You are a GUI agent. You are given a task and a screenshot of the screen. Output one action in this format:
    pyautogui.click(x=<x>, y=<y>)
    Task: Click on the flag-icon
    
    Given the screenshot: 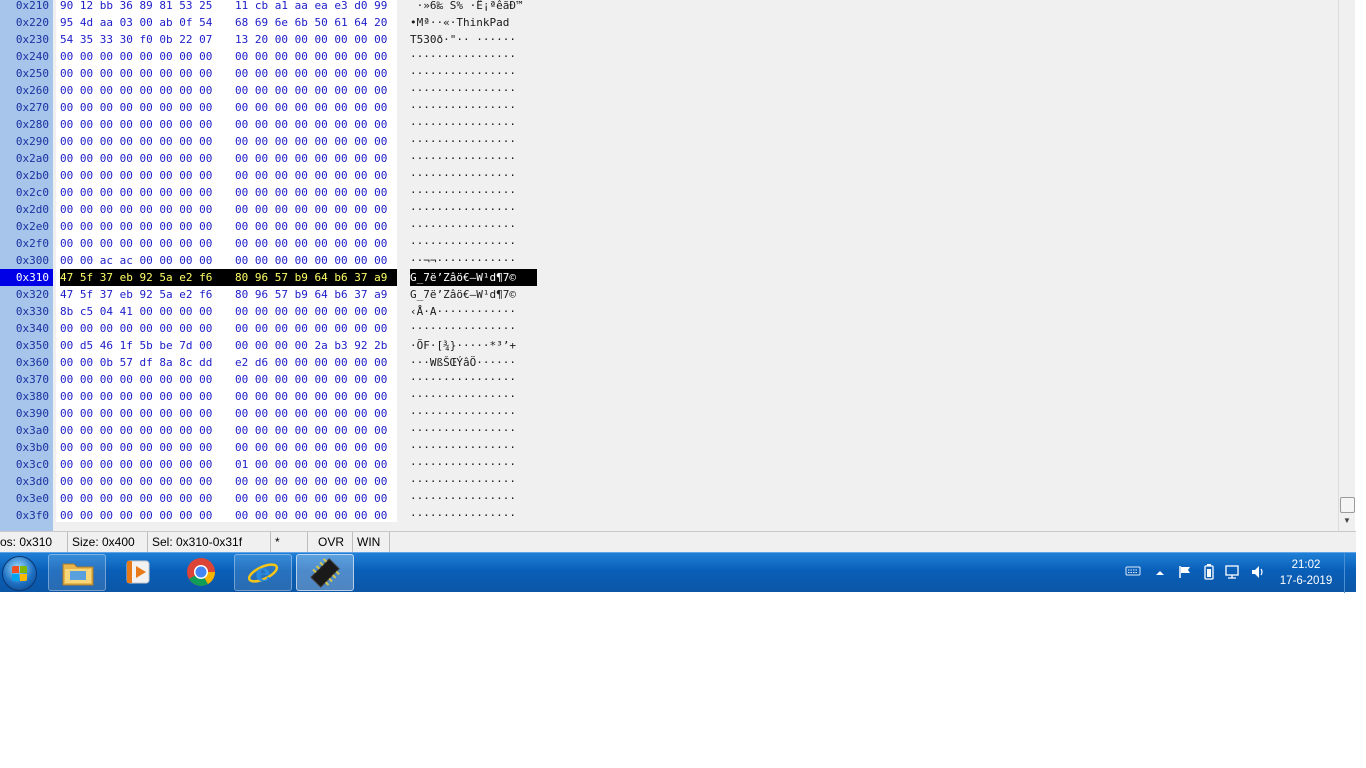 What is the action you would take?
    pyautogui.click(x=1185, y=572)
    